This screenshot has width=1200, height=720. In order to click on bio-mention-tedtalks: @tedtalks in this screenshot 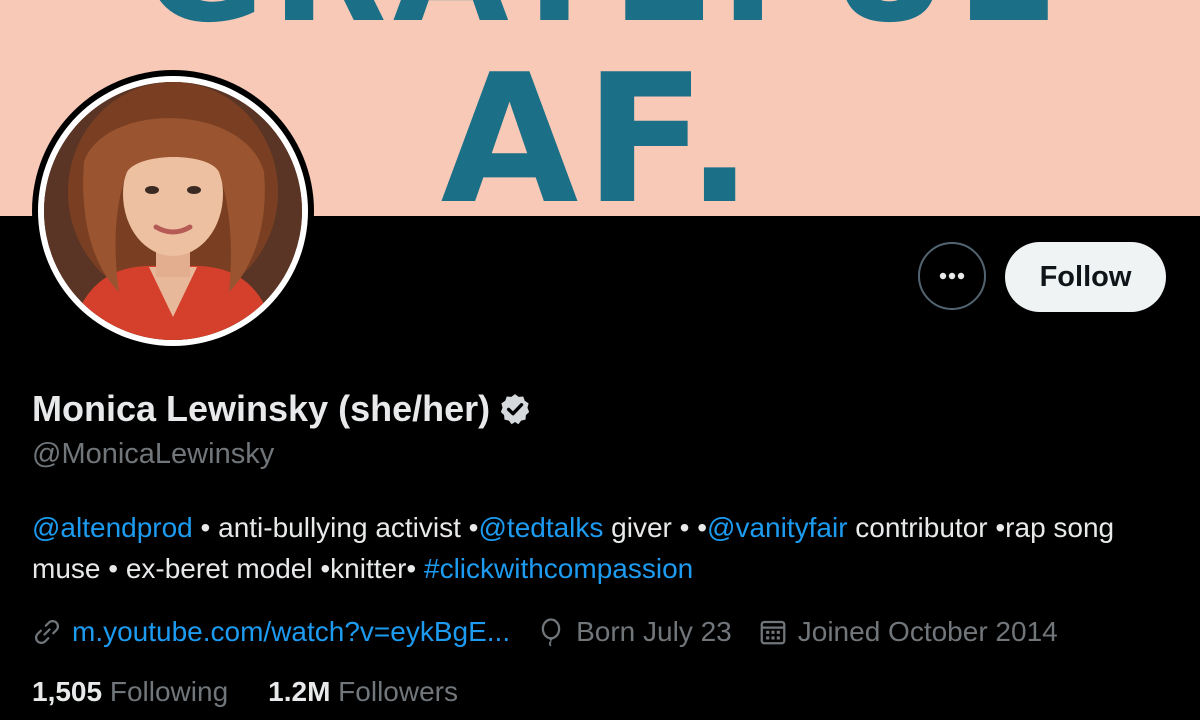, I will do `click(540, 527)`.